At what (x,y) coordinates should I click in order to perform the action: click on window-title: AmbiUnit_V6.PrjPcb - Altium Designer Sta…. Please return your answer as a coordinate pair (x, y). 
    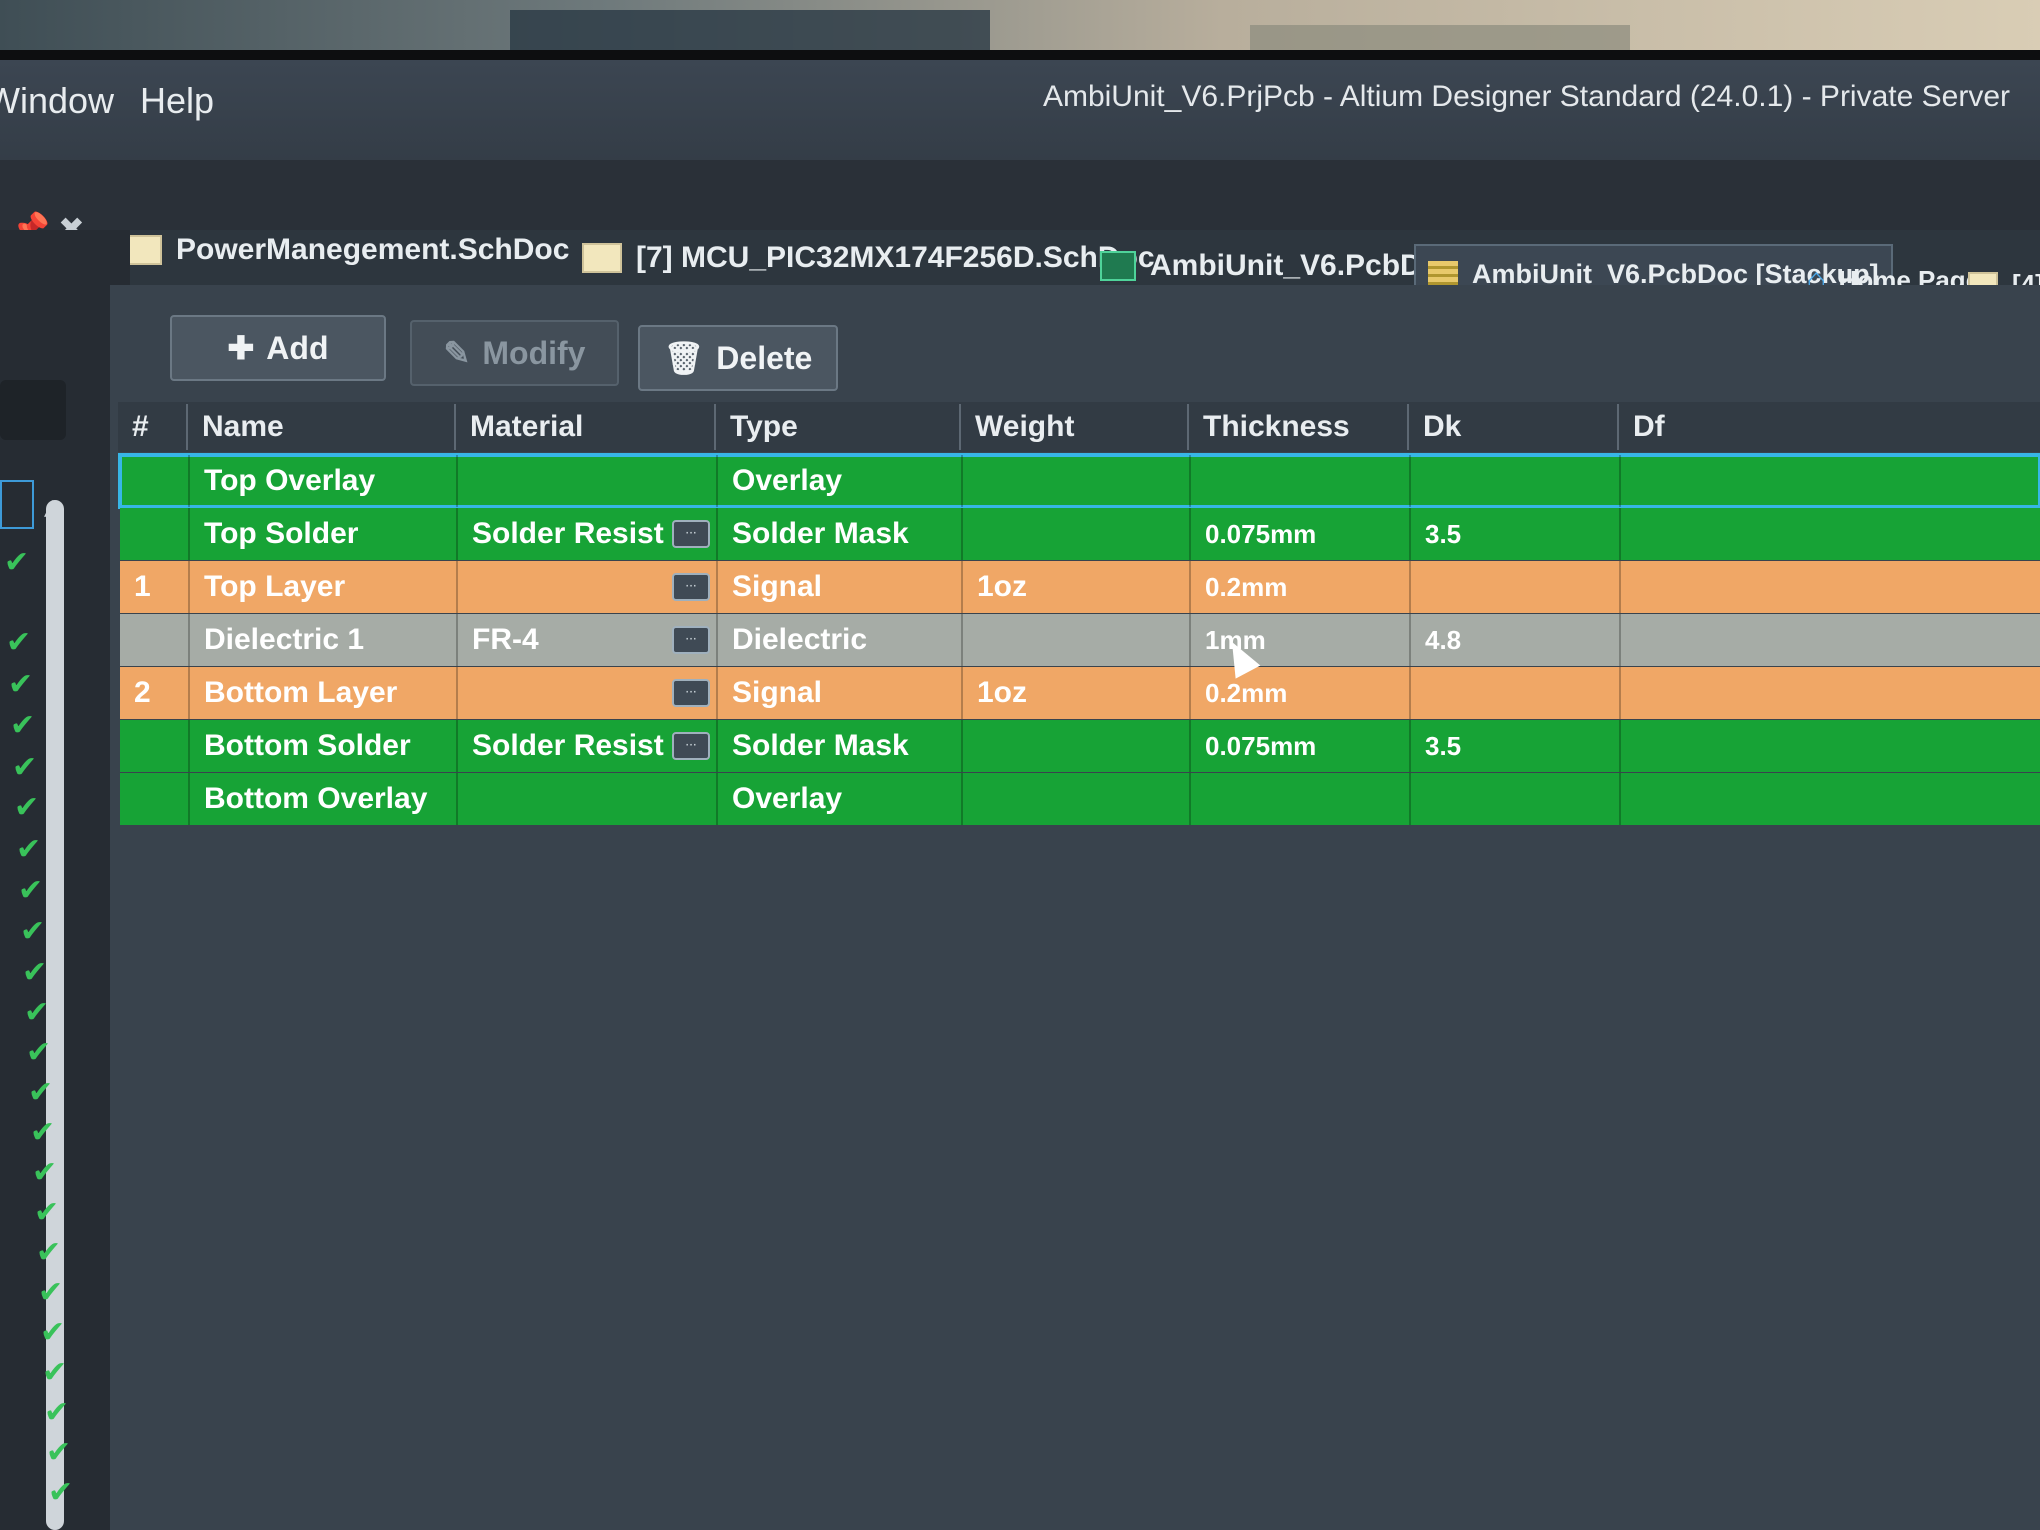
    Looking at the image, I should click on (1526, 96).